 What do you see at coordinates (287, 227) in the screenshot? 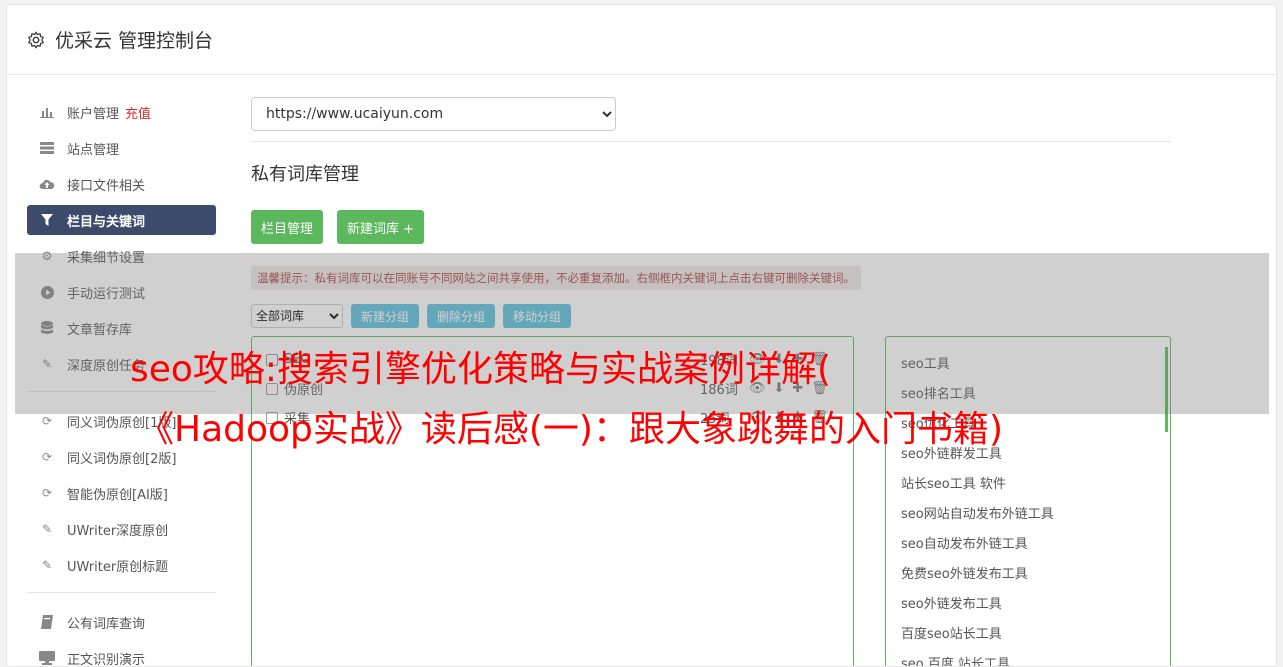
I see `column-manage-button: 栏目管理` at bounding box center [287, 227].